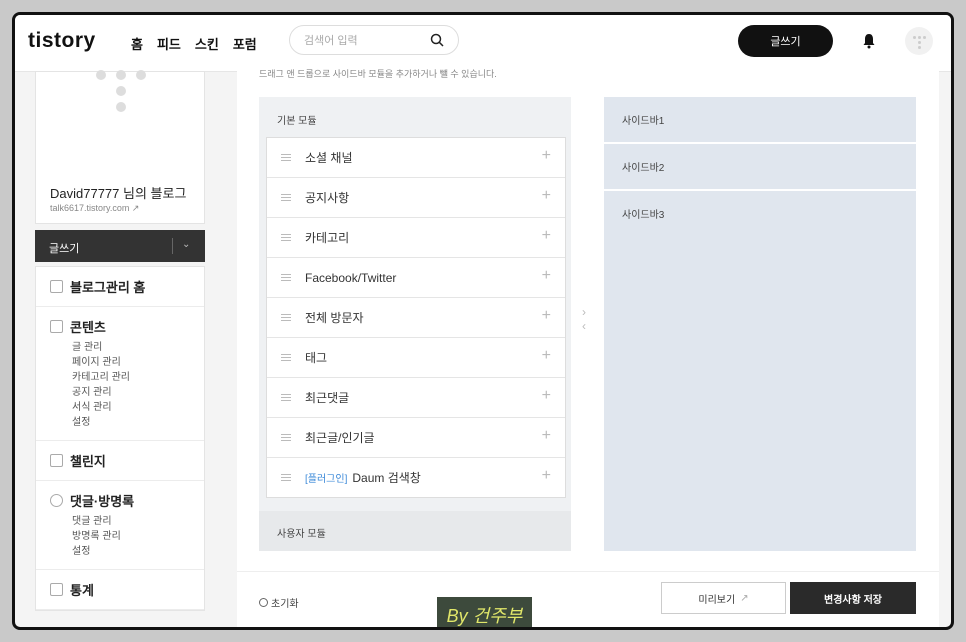  Describe the element at coordinates (785, 41) in the screenshot. I see `write-button: 글쓰기` at that location.